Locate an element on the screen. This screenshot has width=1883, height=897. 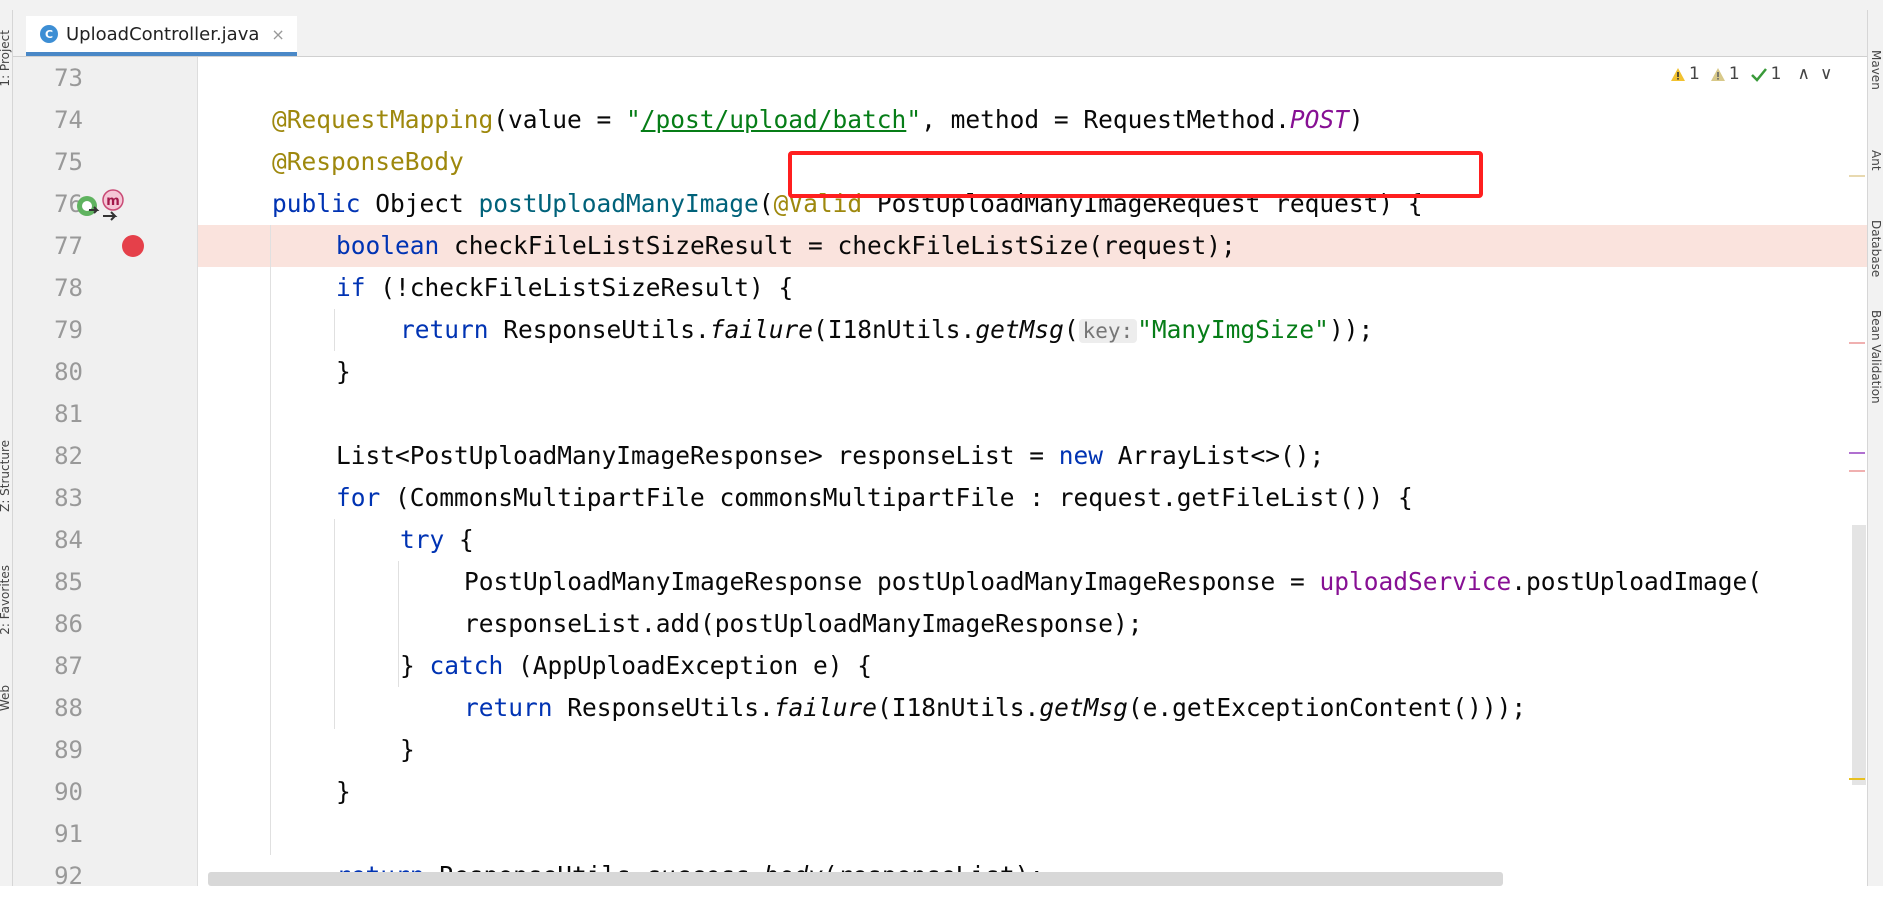
warnings-count: 1 is located at coordinates (1685, 74).